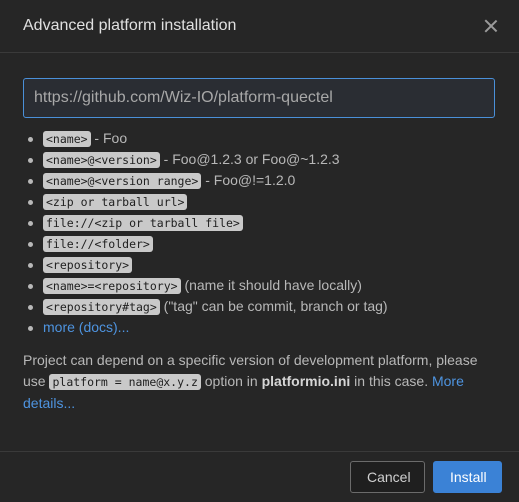 This screenshot has width=519, height=502. I want to click on hint-code: <name>@<version>, so click(101, 160).